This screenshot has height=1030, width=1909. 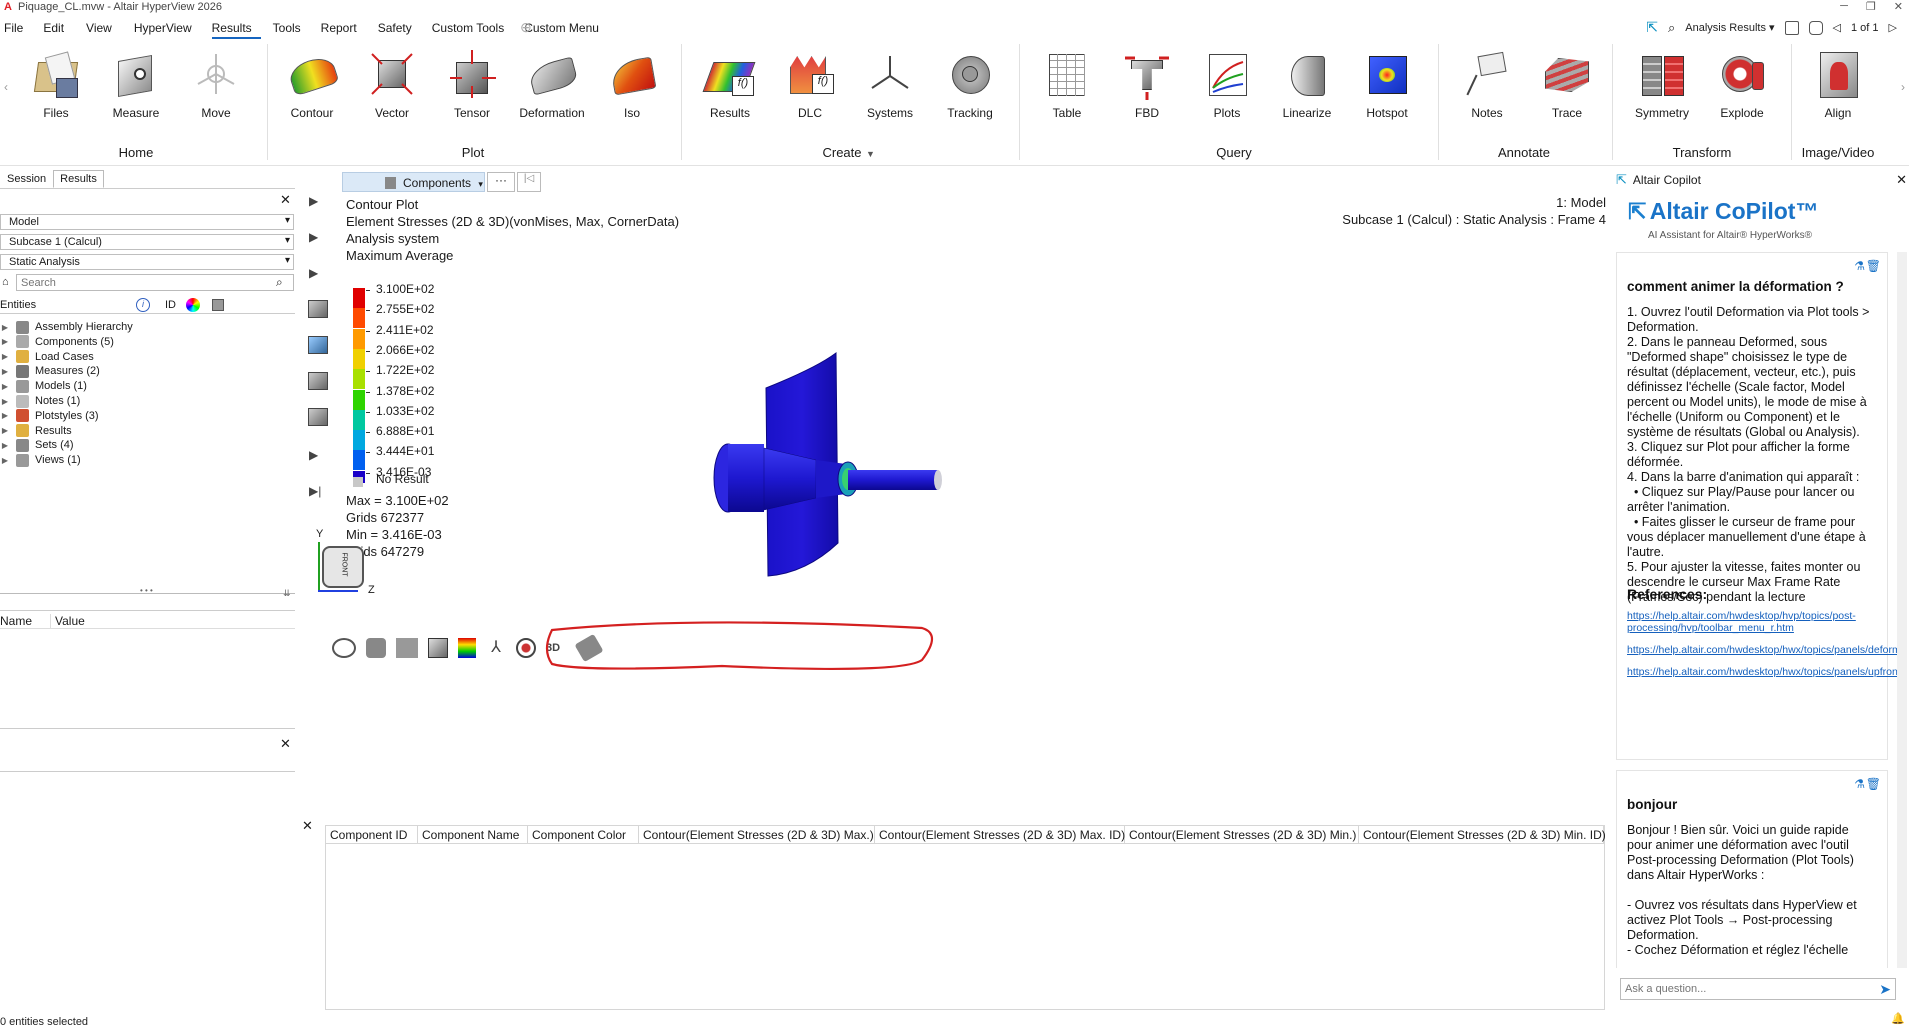 What do you see at coordinates (6, 87) in the screenshot?
I see `ribbon-scroll-left-icon: ‹` at bounding box center [6, 87].